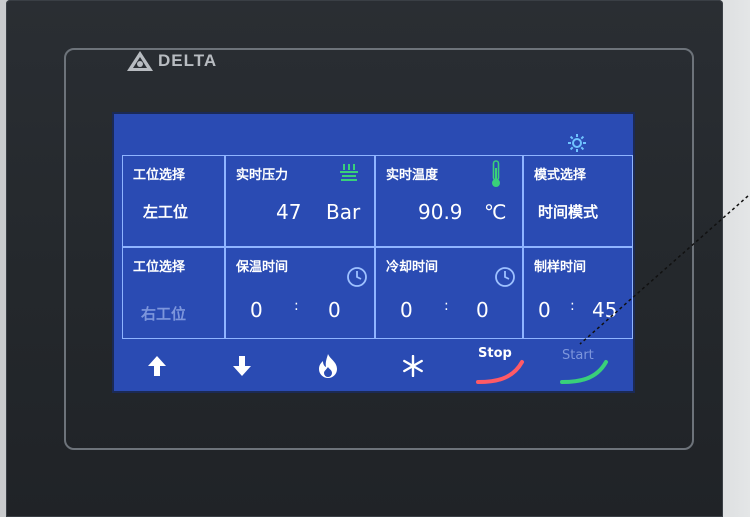  I want to click on station-select-value-2: 右工位, so click(164, 314).